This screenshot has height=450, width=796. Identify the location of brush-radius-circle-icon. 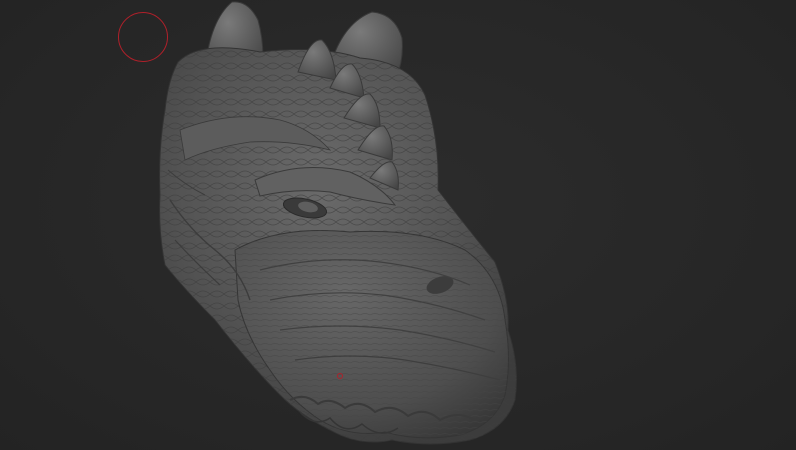
(143, 37).